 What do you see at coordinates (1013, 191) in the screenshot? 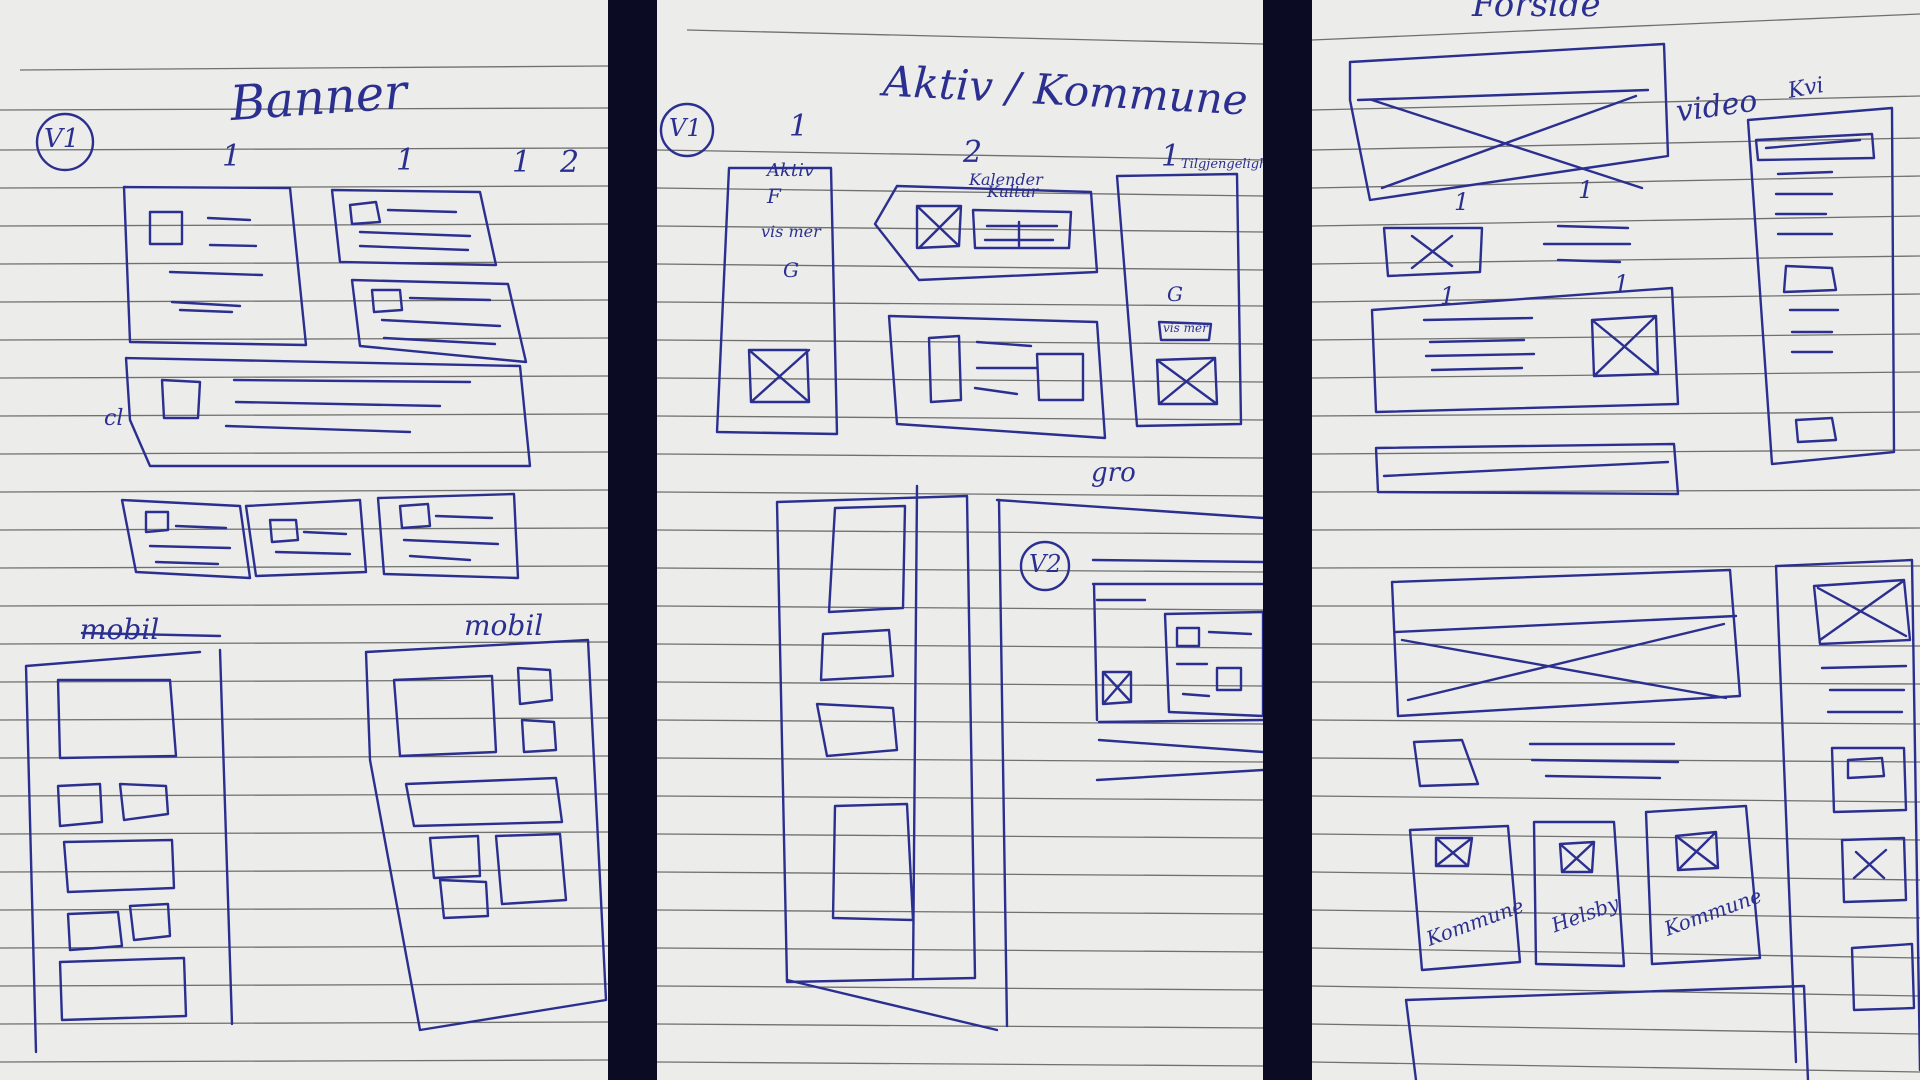
I see `scribble: Kultur` at bounding box center [1013, 191].